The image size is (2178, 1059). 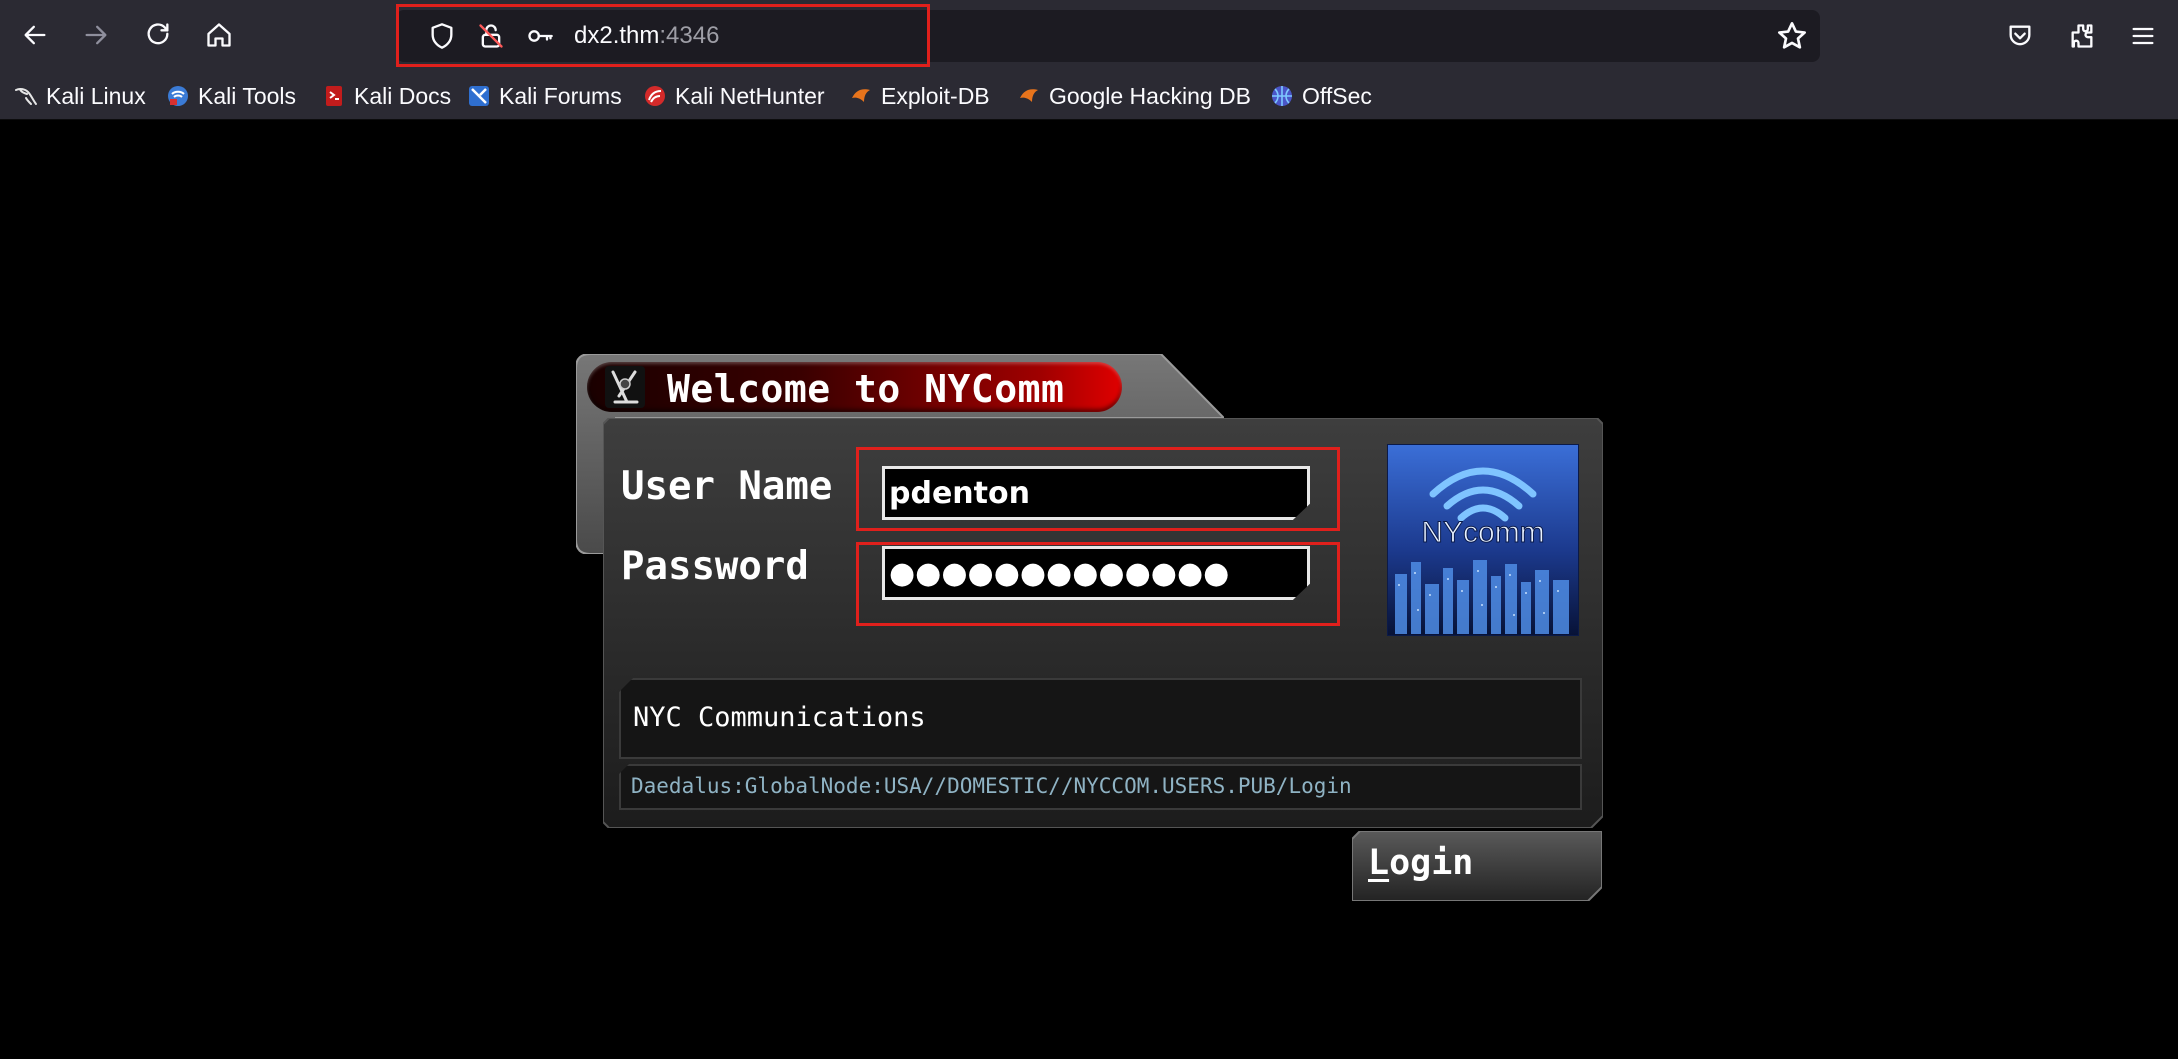 I want to click on kali-nethunter-icon, so click(x=655, y=96).